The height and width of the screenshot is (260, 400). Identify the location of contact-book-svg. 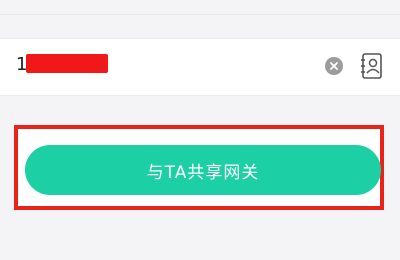
(371, 66).